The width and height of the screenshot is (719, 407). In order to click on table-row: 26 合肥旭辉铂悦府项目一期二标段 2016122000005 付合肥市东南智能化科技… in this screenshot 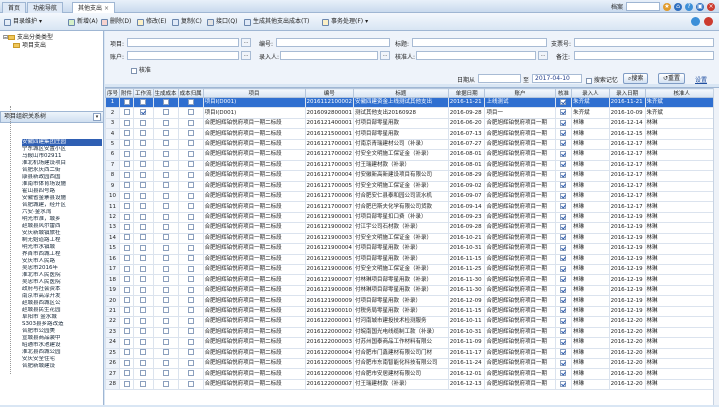, I will do `click(412, 363)`.